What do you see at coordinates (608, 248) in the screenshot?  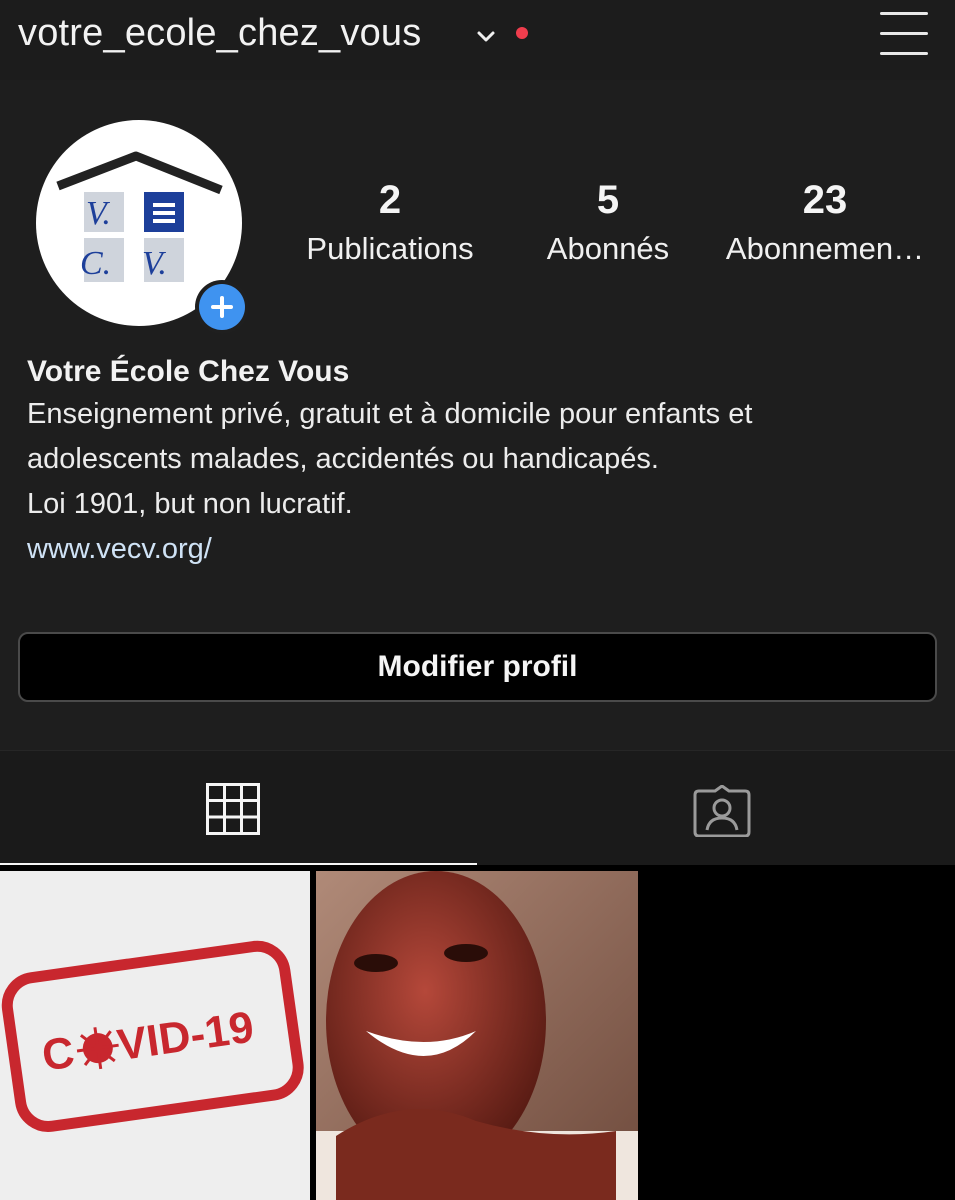 I see `stat-label: Abonnés` at bounding box center [608, 248].